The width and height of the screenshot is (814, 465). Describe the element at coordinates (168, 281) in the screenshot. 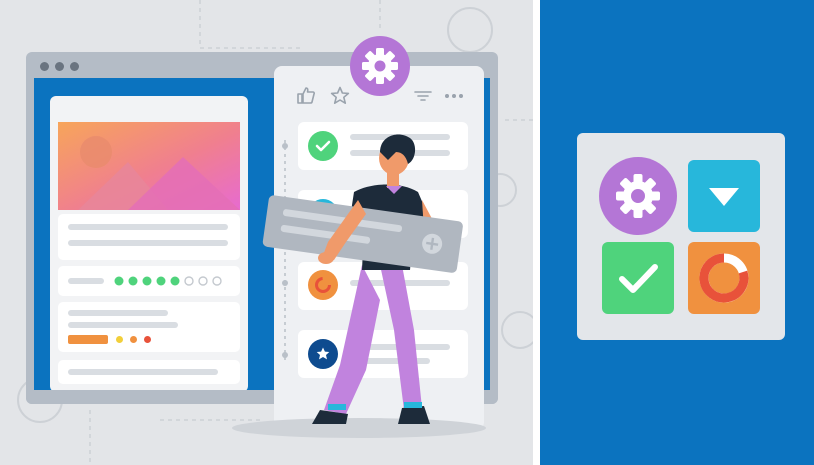

I see `progress-dots` at that location.